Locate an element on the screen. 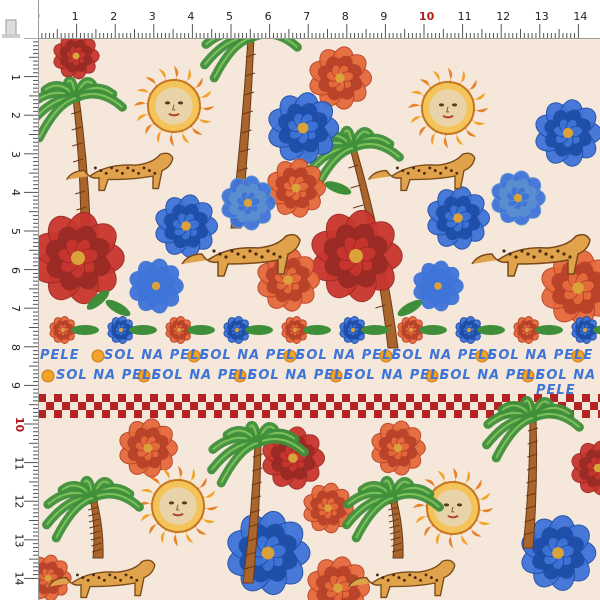 Image resolution: width=600 pixels, height=600 pixels. left-ruler-label: 5 is located at coordinates (15, 231).